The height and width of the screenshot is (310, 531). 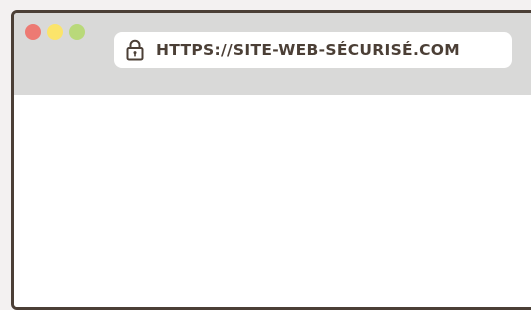 What do you see at coordinates (77, 32) in the screenshot?
I see `maximize-window-button` at bounding box center [77, 32].